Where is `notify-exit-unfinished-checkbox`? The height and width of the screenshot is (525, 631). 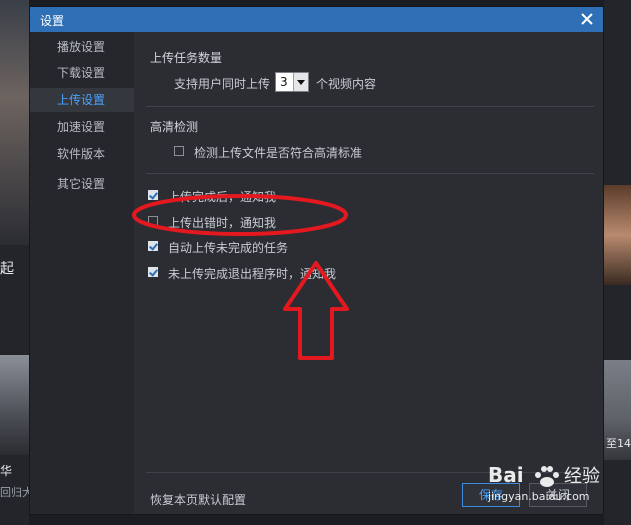 notify-exit-unfinished-checkbox is located at coordinates (153, 272).